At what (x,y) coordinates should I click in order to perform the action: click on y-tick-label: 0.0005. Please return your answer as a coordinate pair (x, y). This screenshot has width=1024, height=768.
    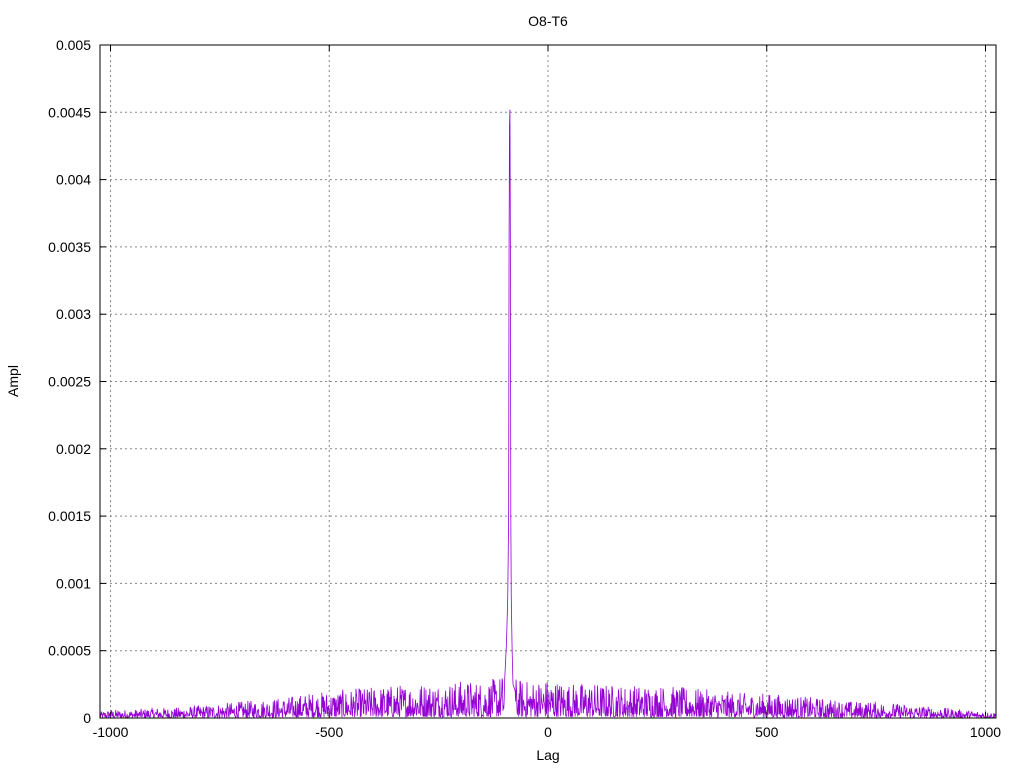
    Looking at the image, I should click on (69, 651).